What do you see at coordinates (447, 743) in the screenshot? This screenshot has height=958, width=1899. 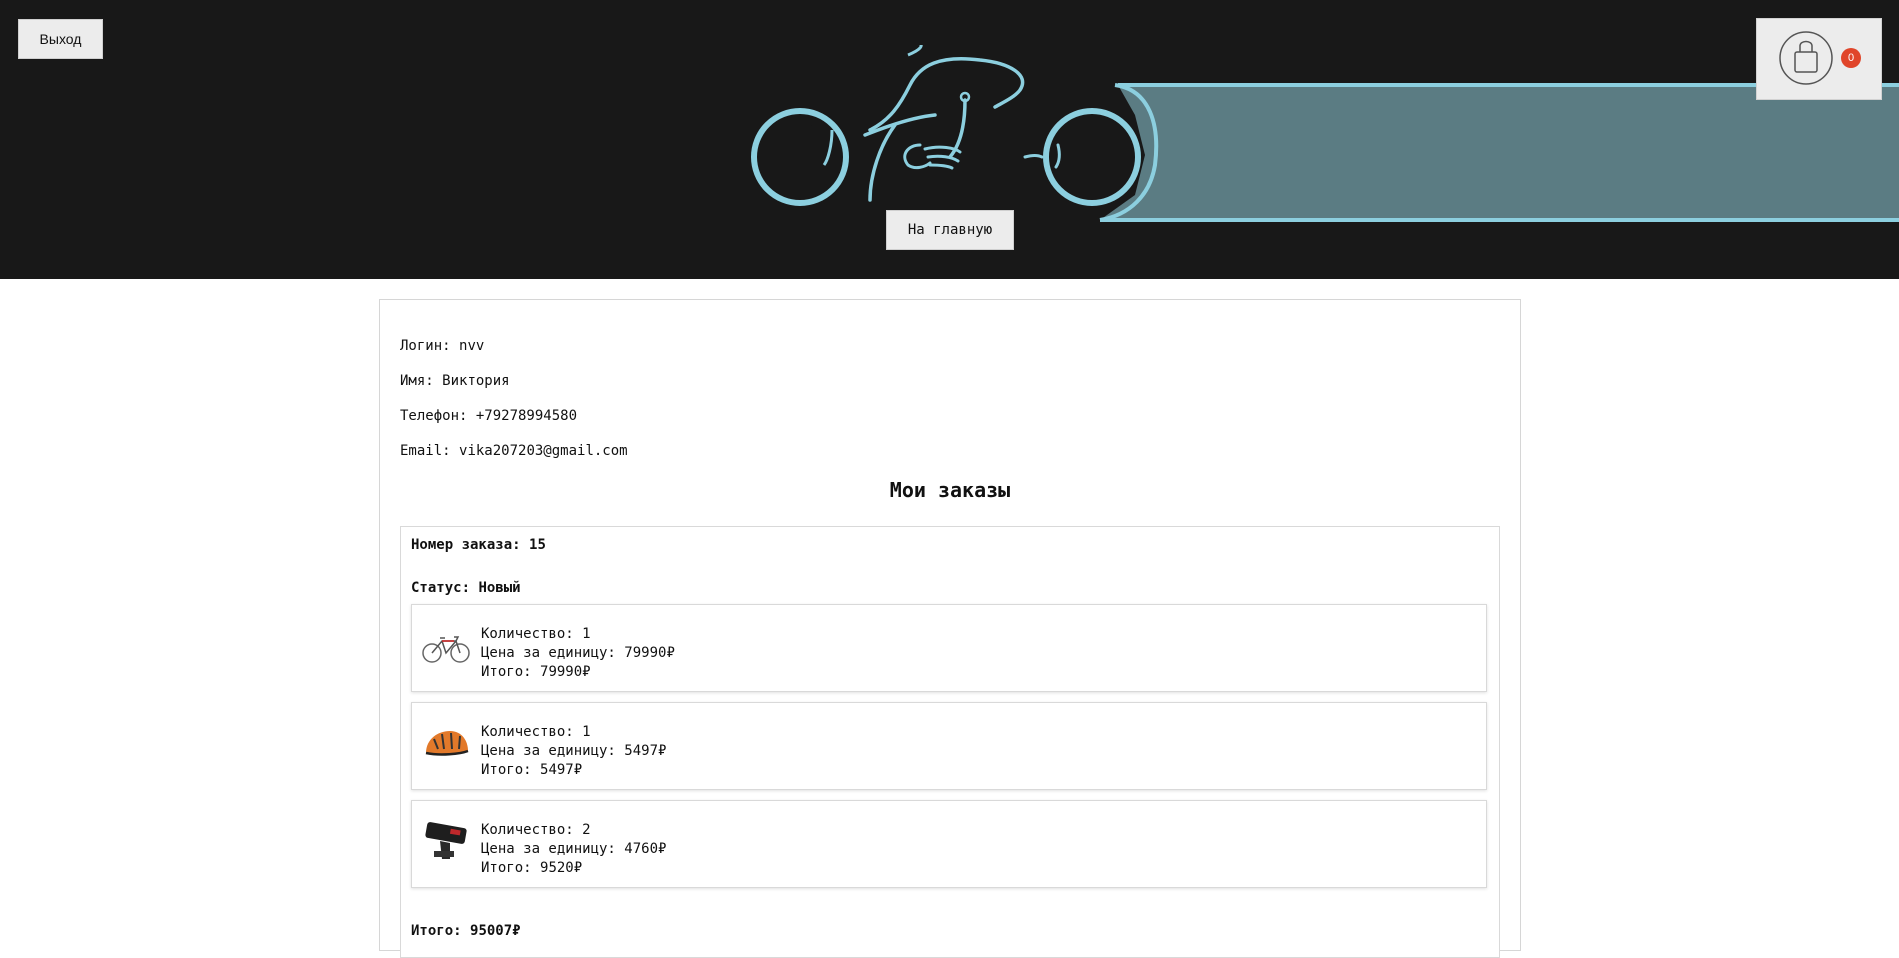 I see `helmet-image` at bounding box center [447, 743].